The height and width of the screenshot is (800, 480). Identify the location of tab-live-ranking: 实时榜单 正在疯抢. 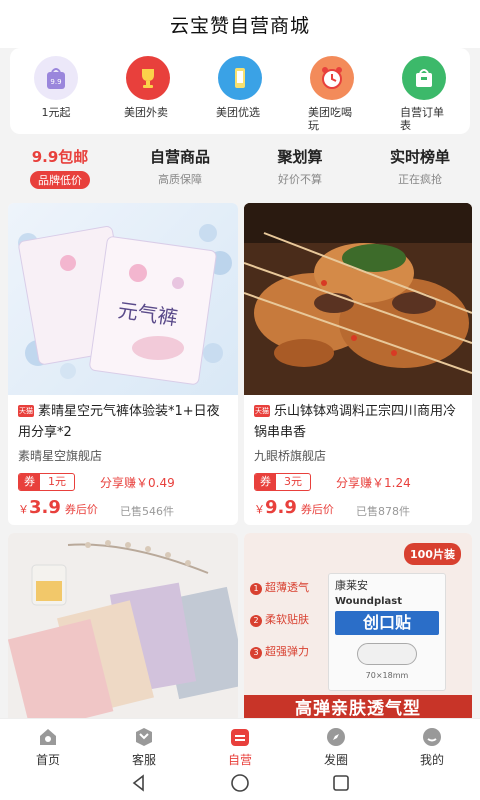
(420, 166).